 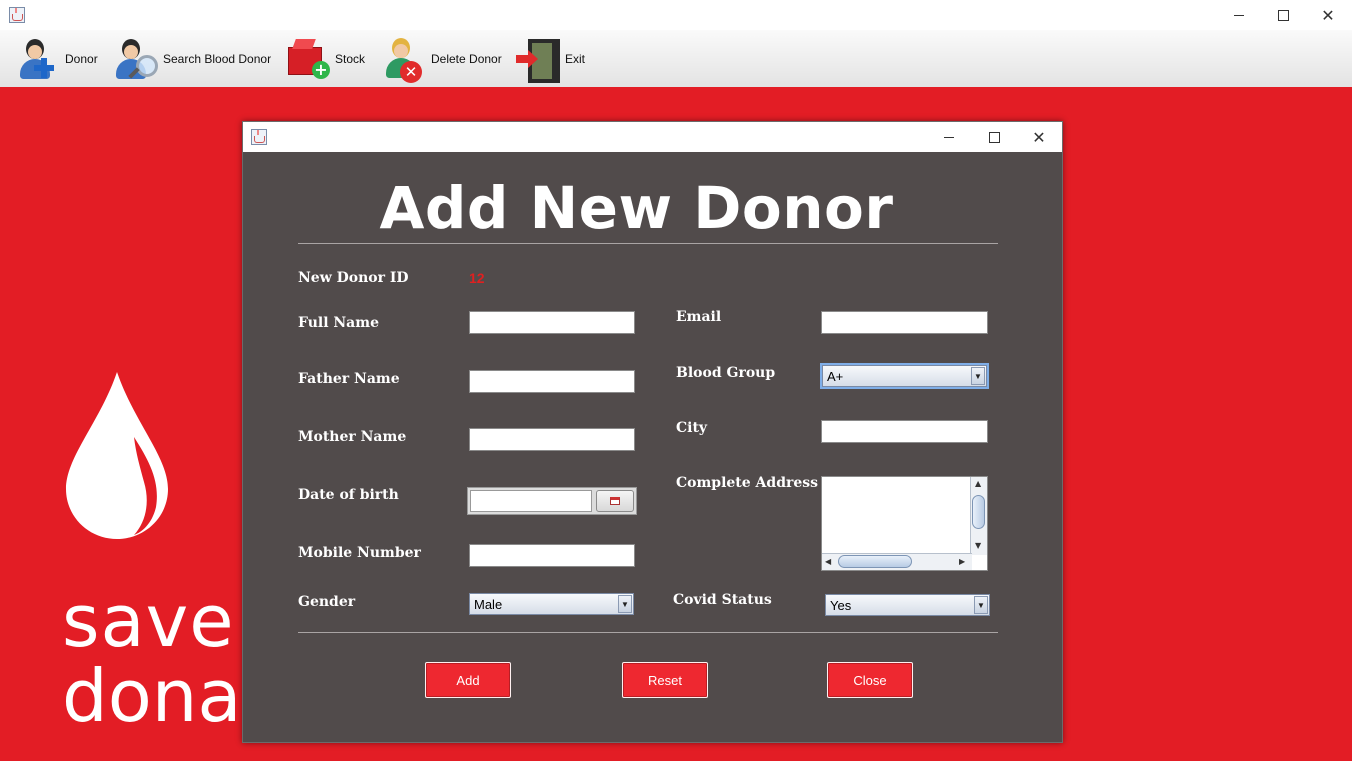 I want to click on toolbar-stock-button: + Stock, so click(x=324, y=58).